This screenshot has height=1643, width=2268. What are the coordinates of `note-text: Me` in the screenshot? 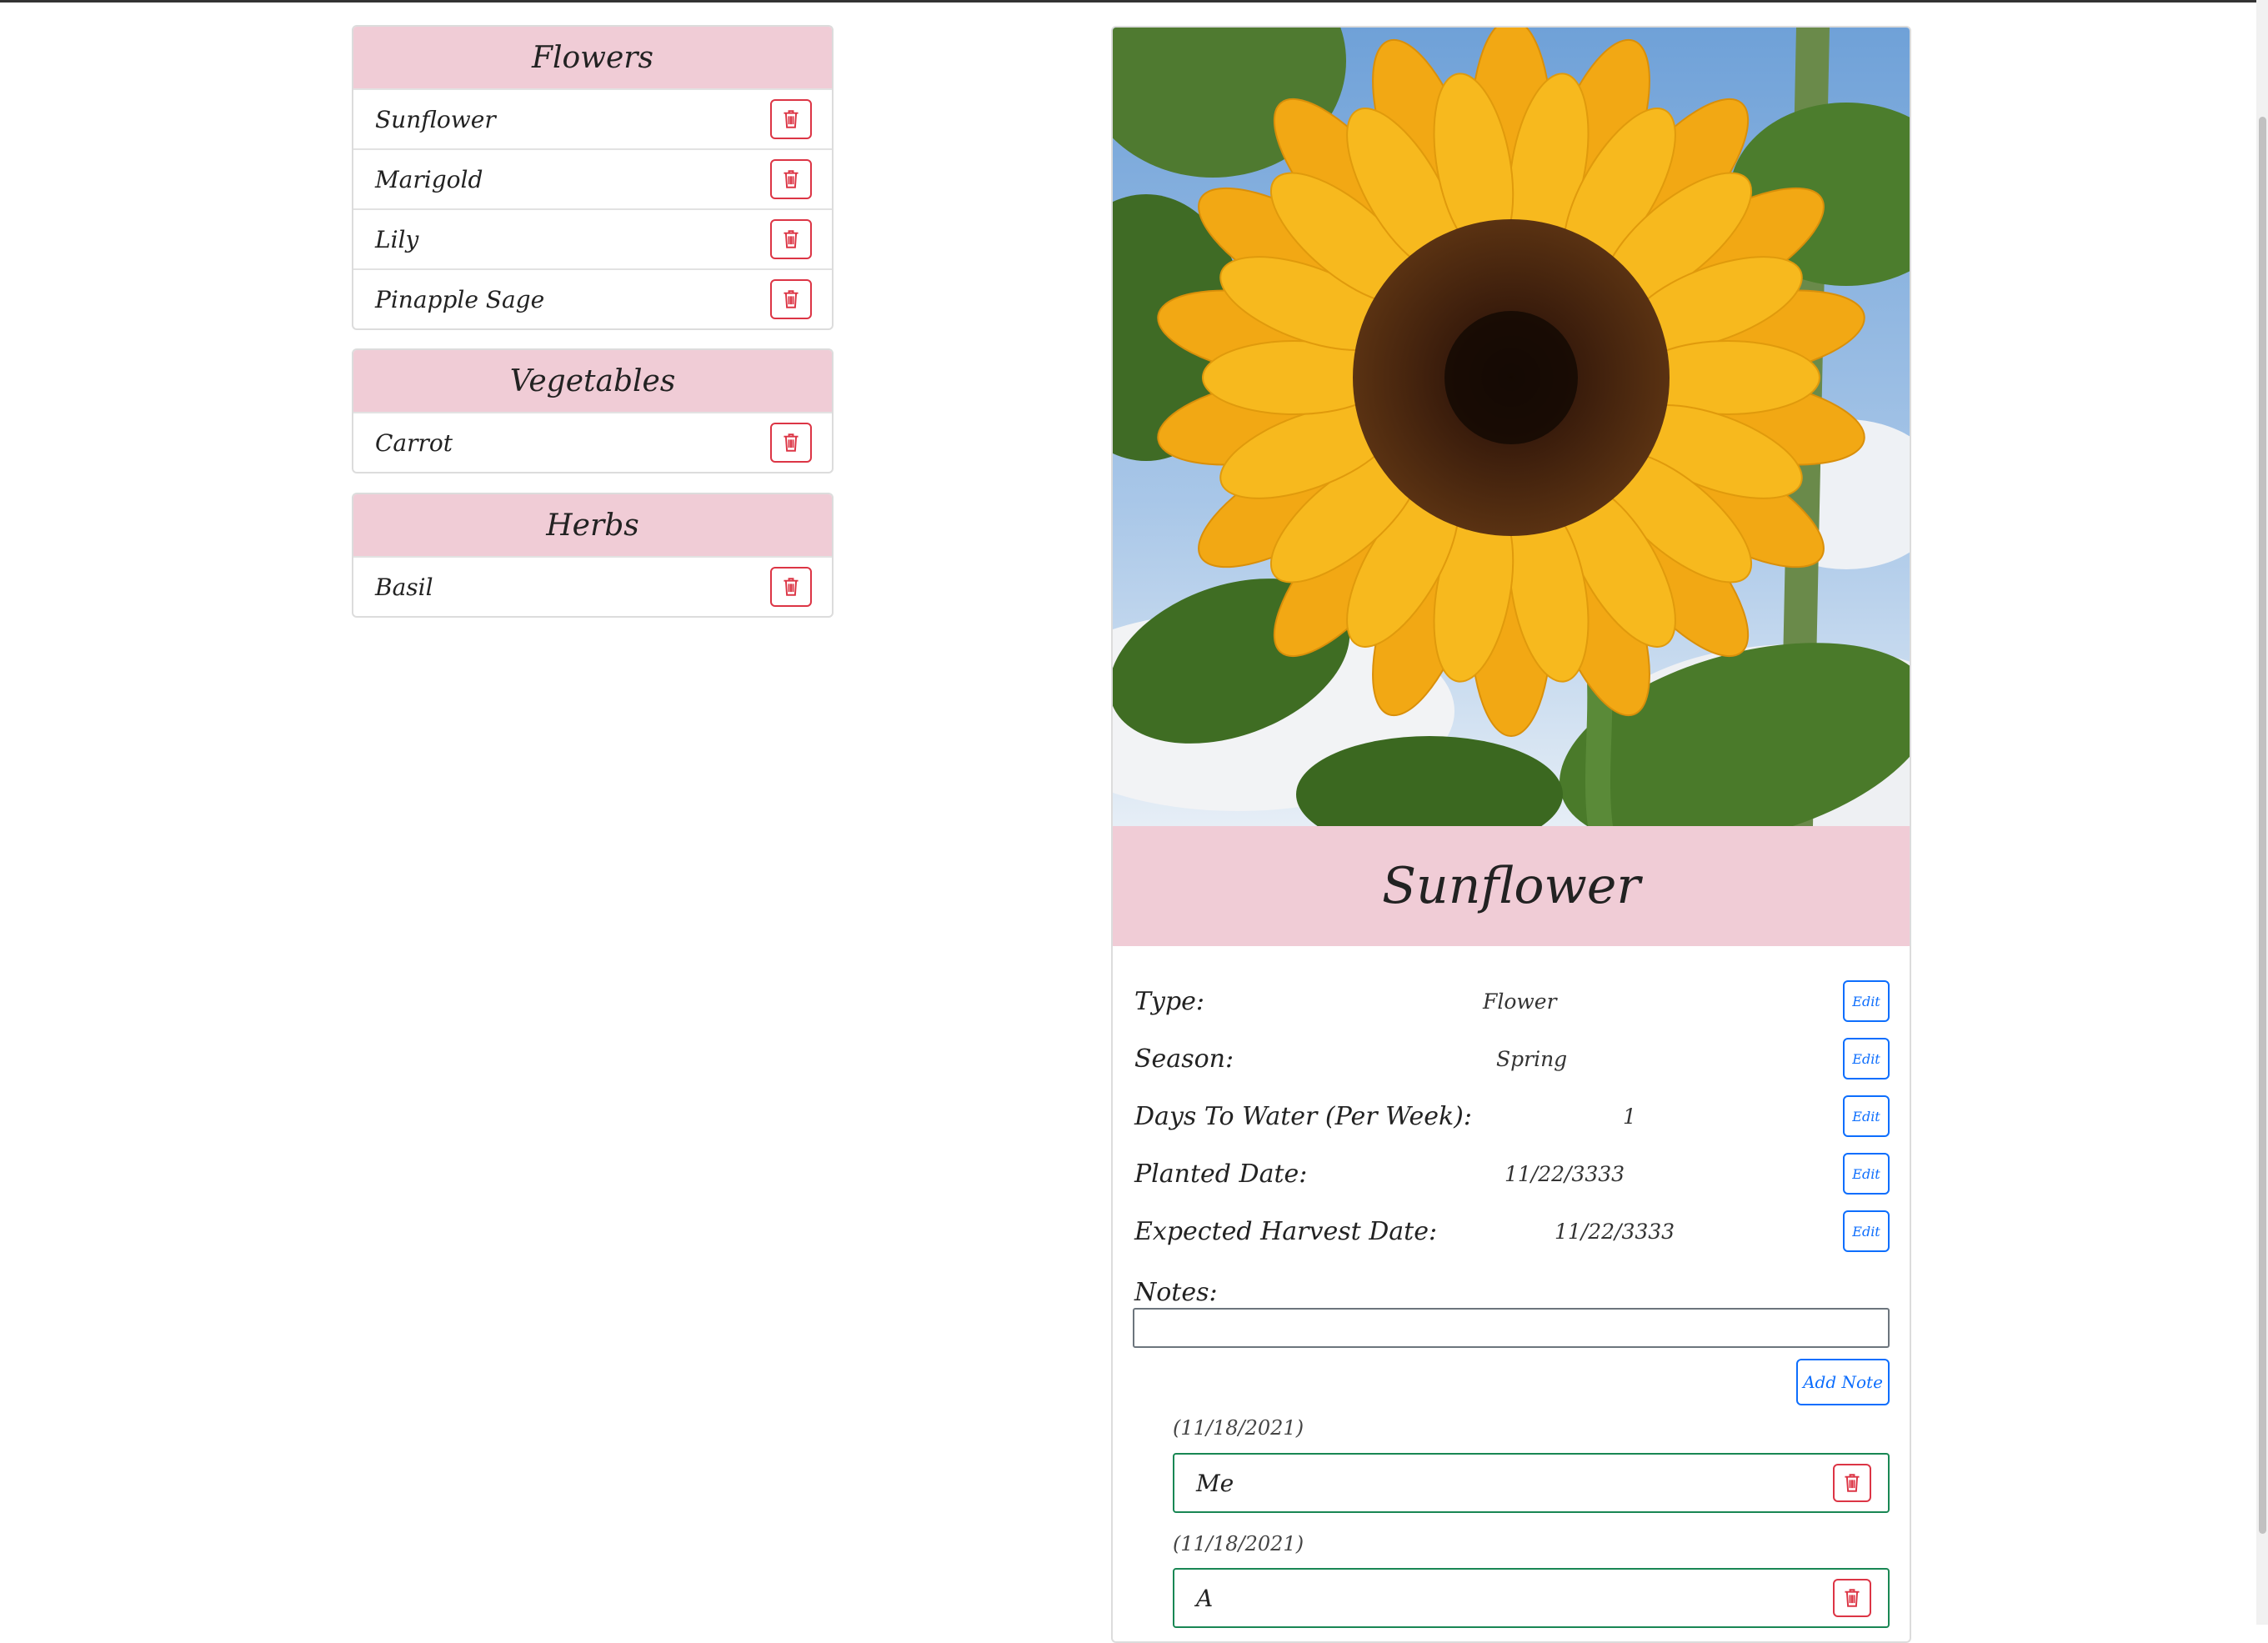 It's located at (1215, 1483).